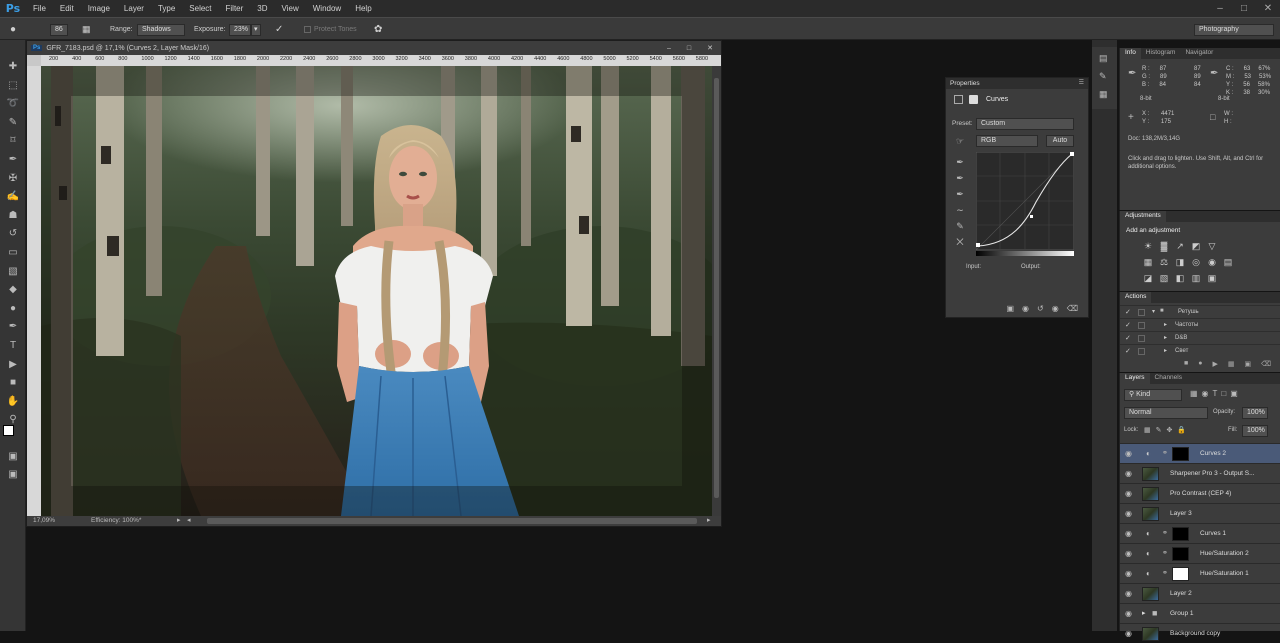  What do you see at coordinates (1195, 633) in the screenshot?
I see `layer-name: Background copy` at bounding box center [1195, 633].